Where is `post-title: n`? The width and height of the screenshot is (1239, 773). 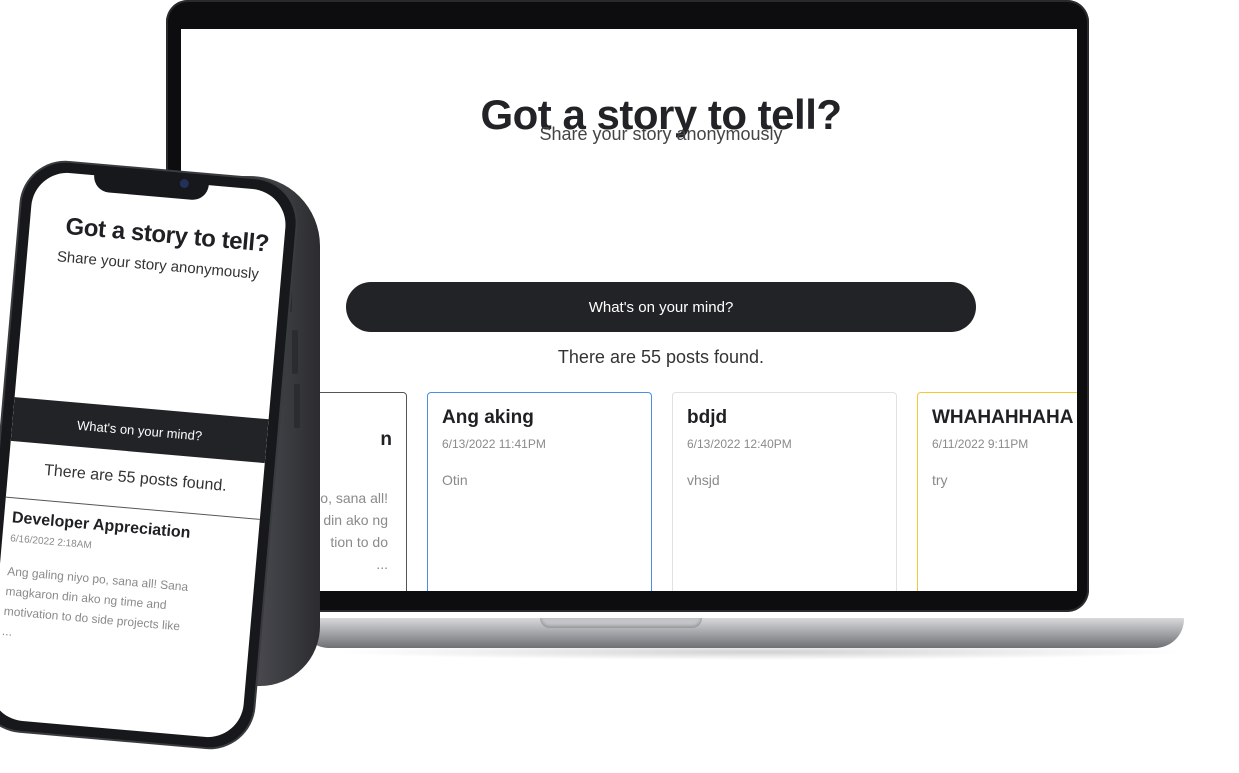
post-title: n is located at coordinates (386, 439).